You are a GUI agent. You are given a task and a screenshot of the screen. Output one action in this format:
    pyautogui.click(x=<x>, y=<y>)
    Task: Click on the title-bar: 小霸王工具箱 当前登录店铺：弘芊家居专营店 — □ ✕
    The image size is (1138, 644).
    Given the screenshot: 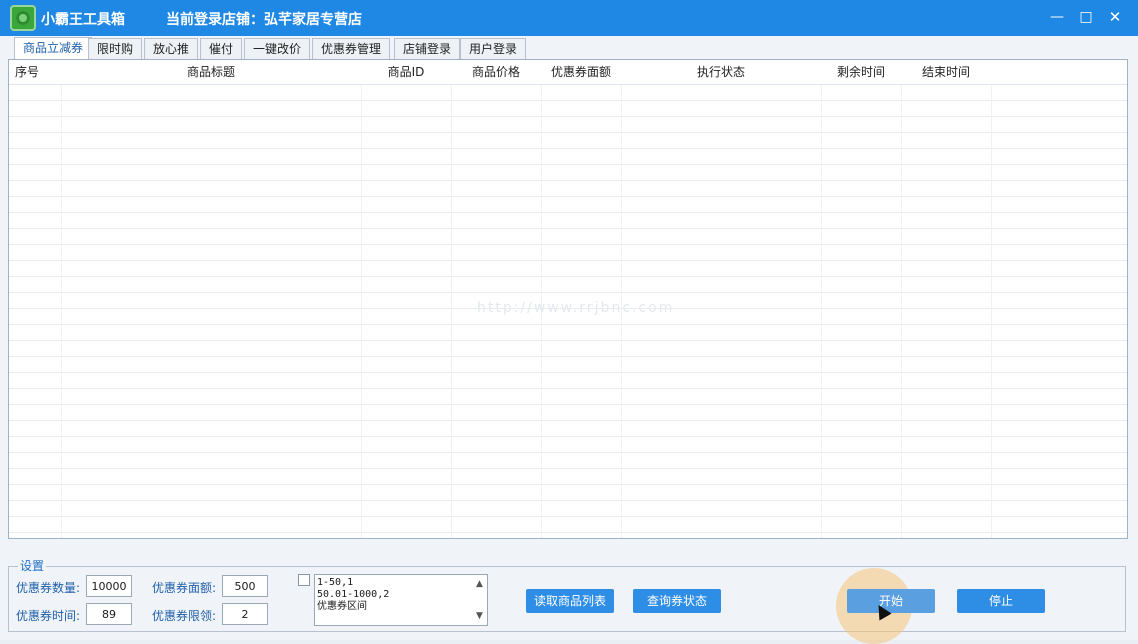 What is the action you would take?
    pyautogui.click(x=569, y=18)
    